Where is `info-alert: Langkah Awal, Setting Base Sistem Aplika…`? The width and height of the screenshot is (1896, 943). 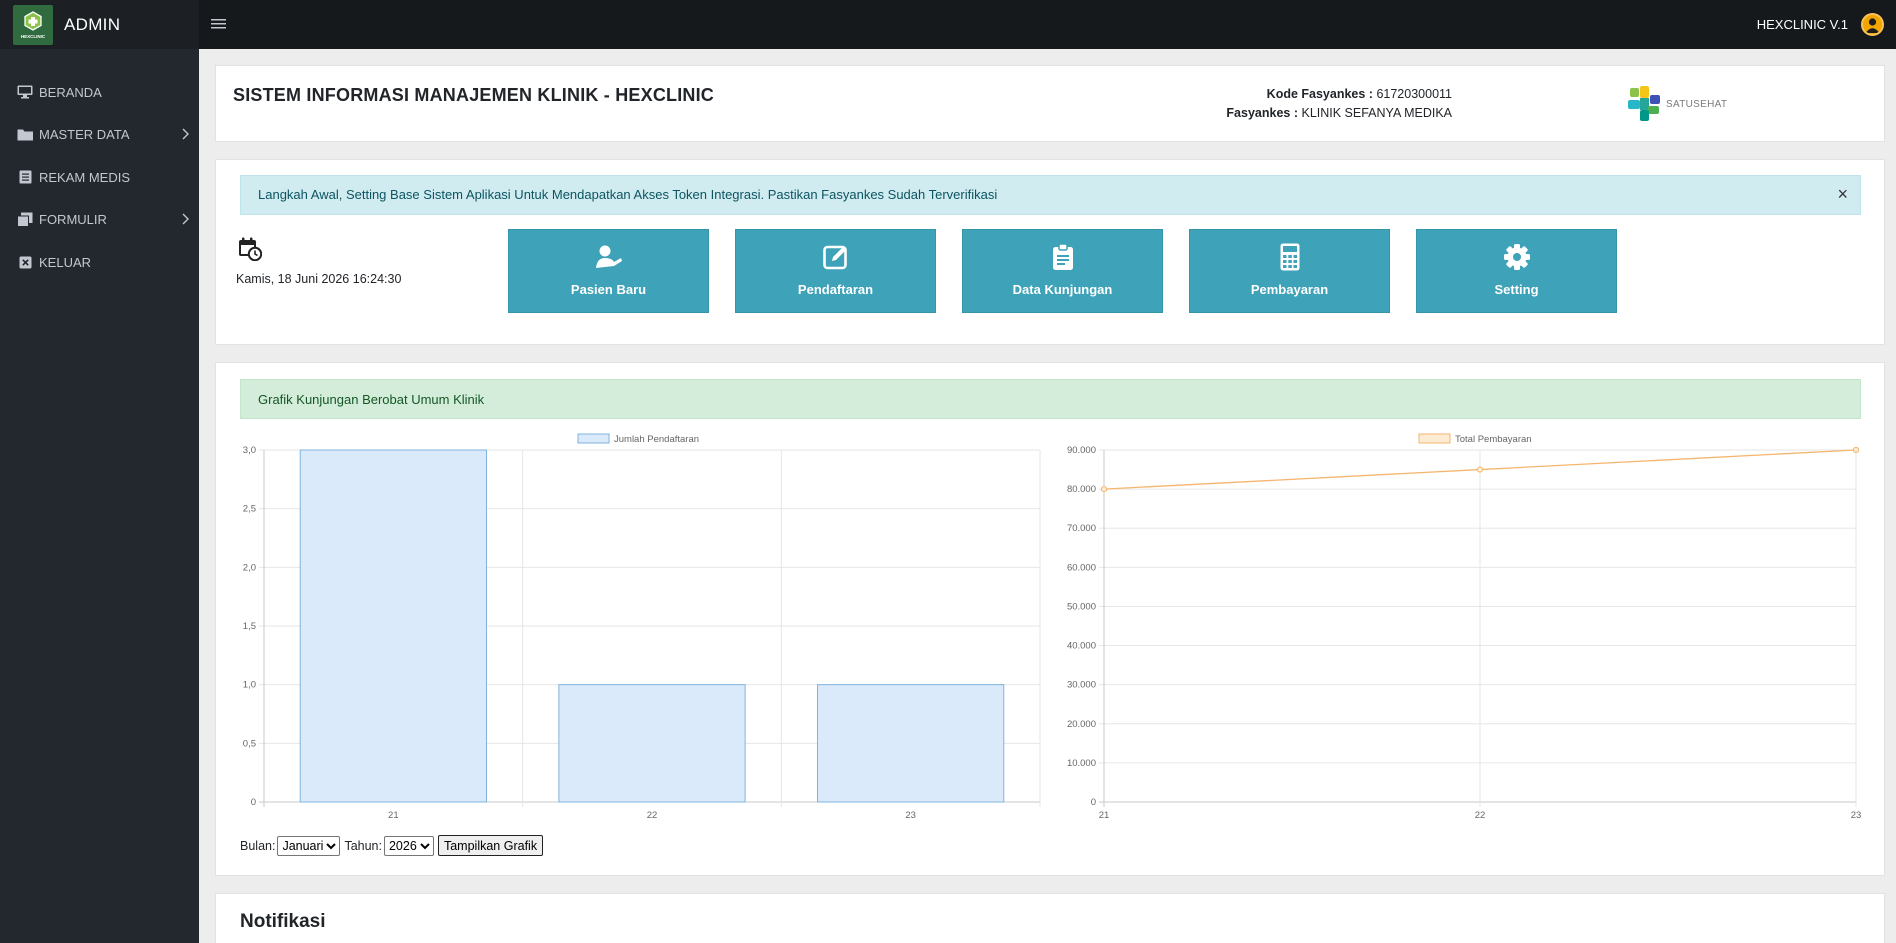 info-alert: Langkah Awal, Setting Base Sistem Aplika… is located at coordinates (1050, 195).